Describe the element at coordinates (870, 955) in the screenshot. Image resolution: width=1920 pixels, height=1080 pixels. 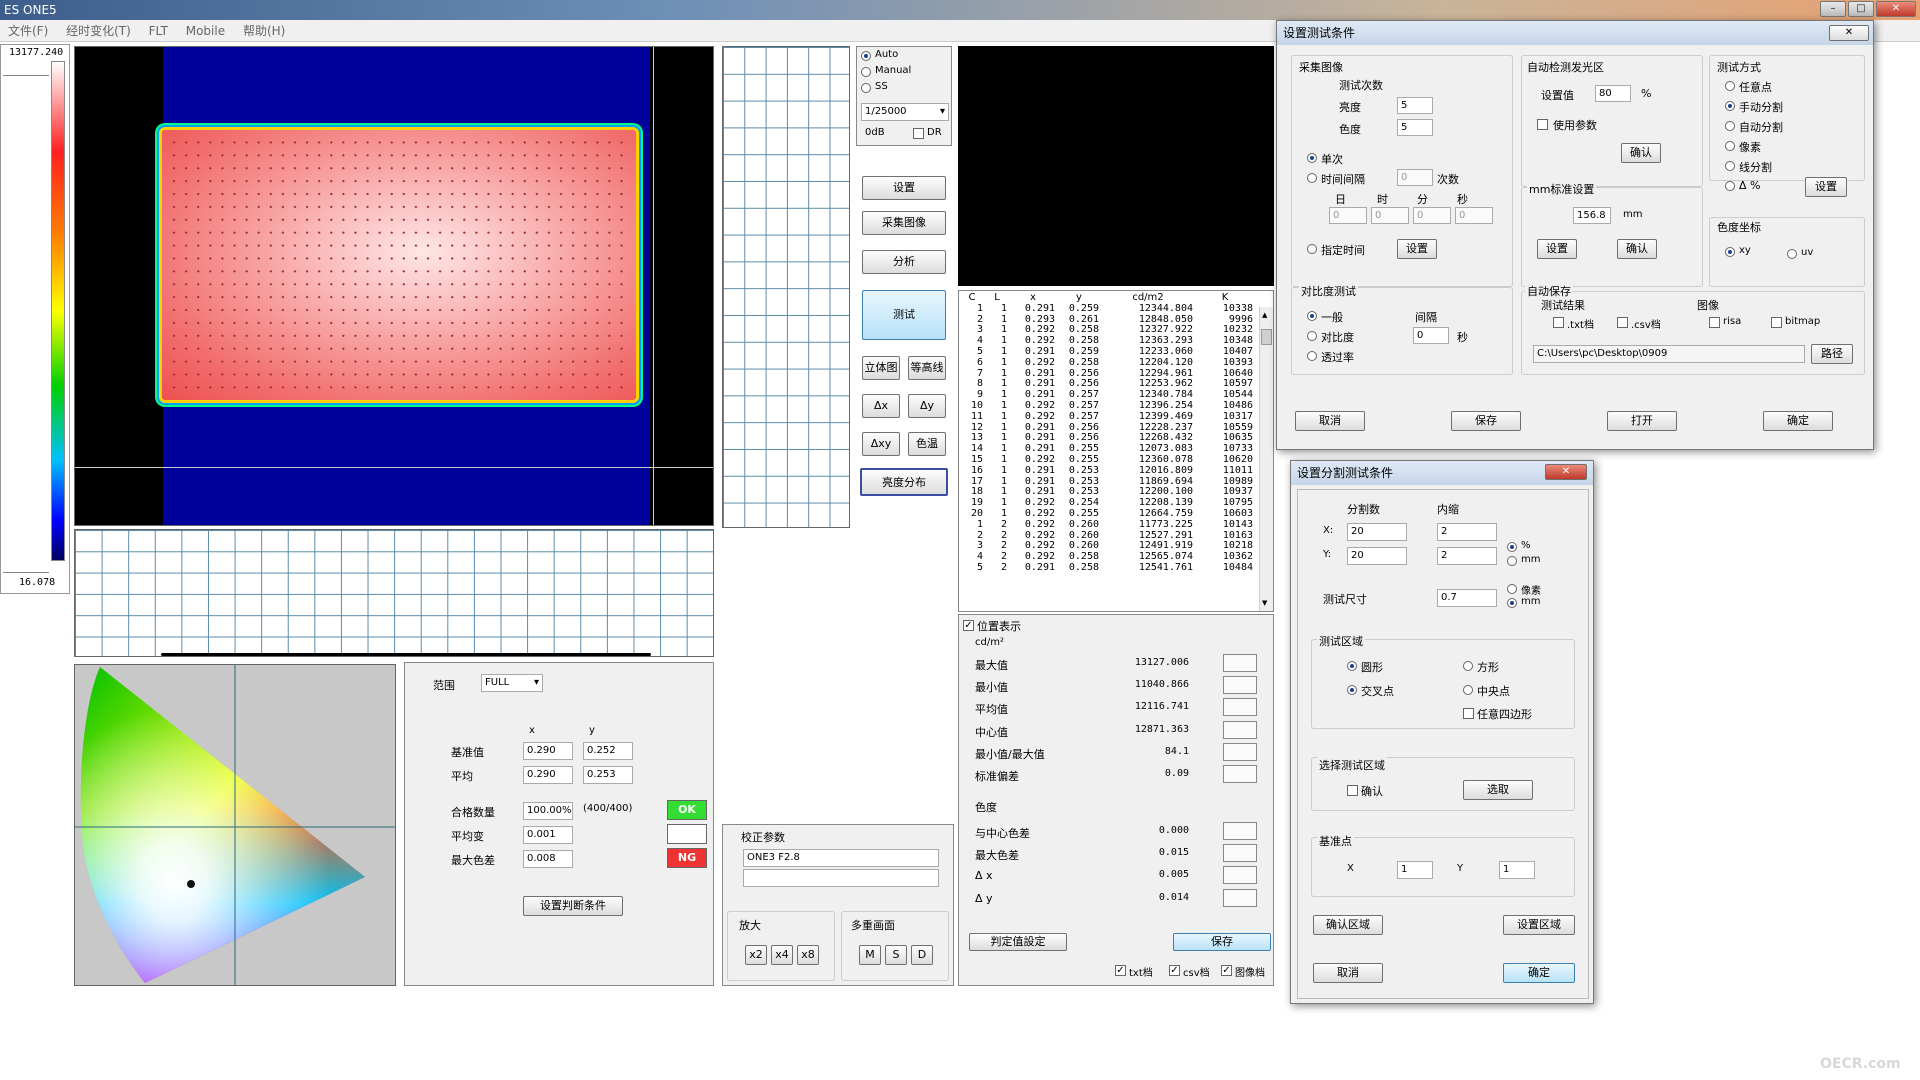
I see `multi-m-button: M` at that location.